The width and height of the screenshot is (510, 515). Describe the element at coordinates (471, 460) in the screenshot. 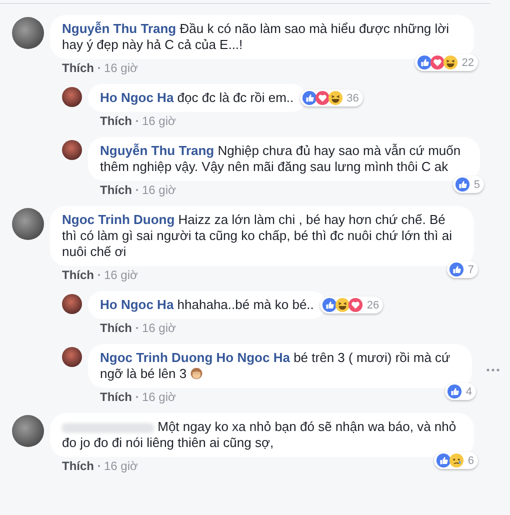

I see `reaction-count: 6` at that location.